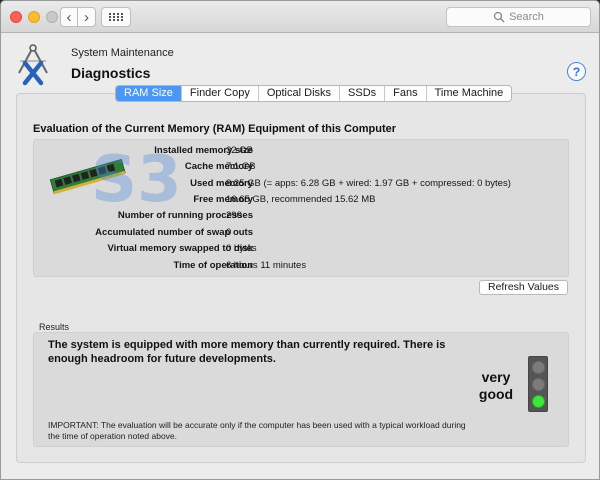 This screenshot has height=480, width=600. I want to click on show-all-button, so click(116, 17).